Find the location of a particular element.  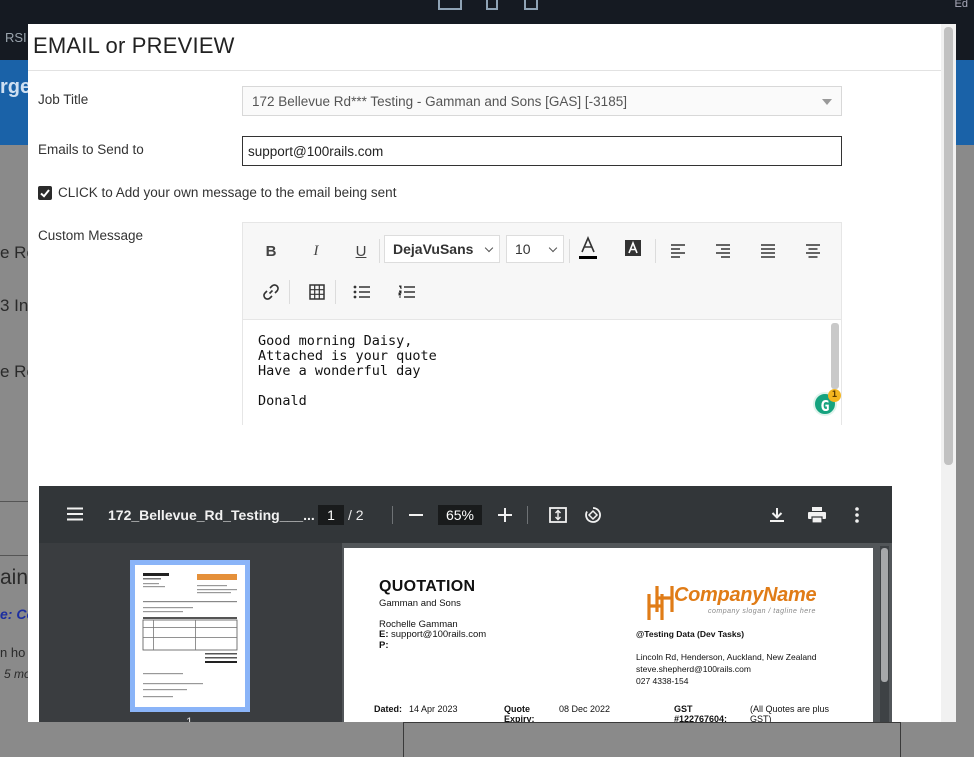

rotate-icon is located at coordinates (593, 515).